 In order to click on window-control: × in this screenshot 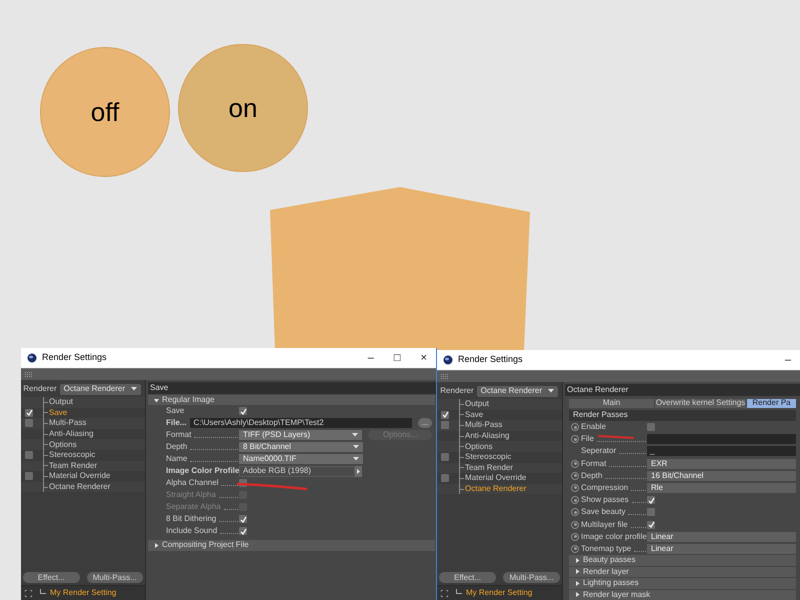, I will do `click(424, 358)`.